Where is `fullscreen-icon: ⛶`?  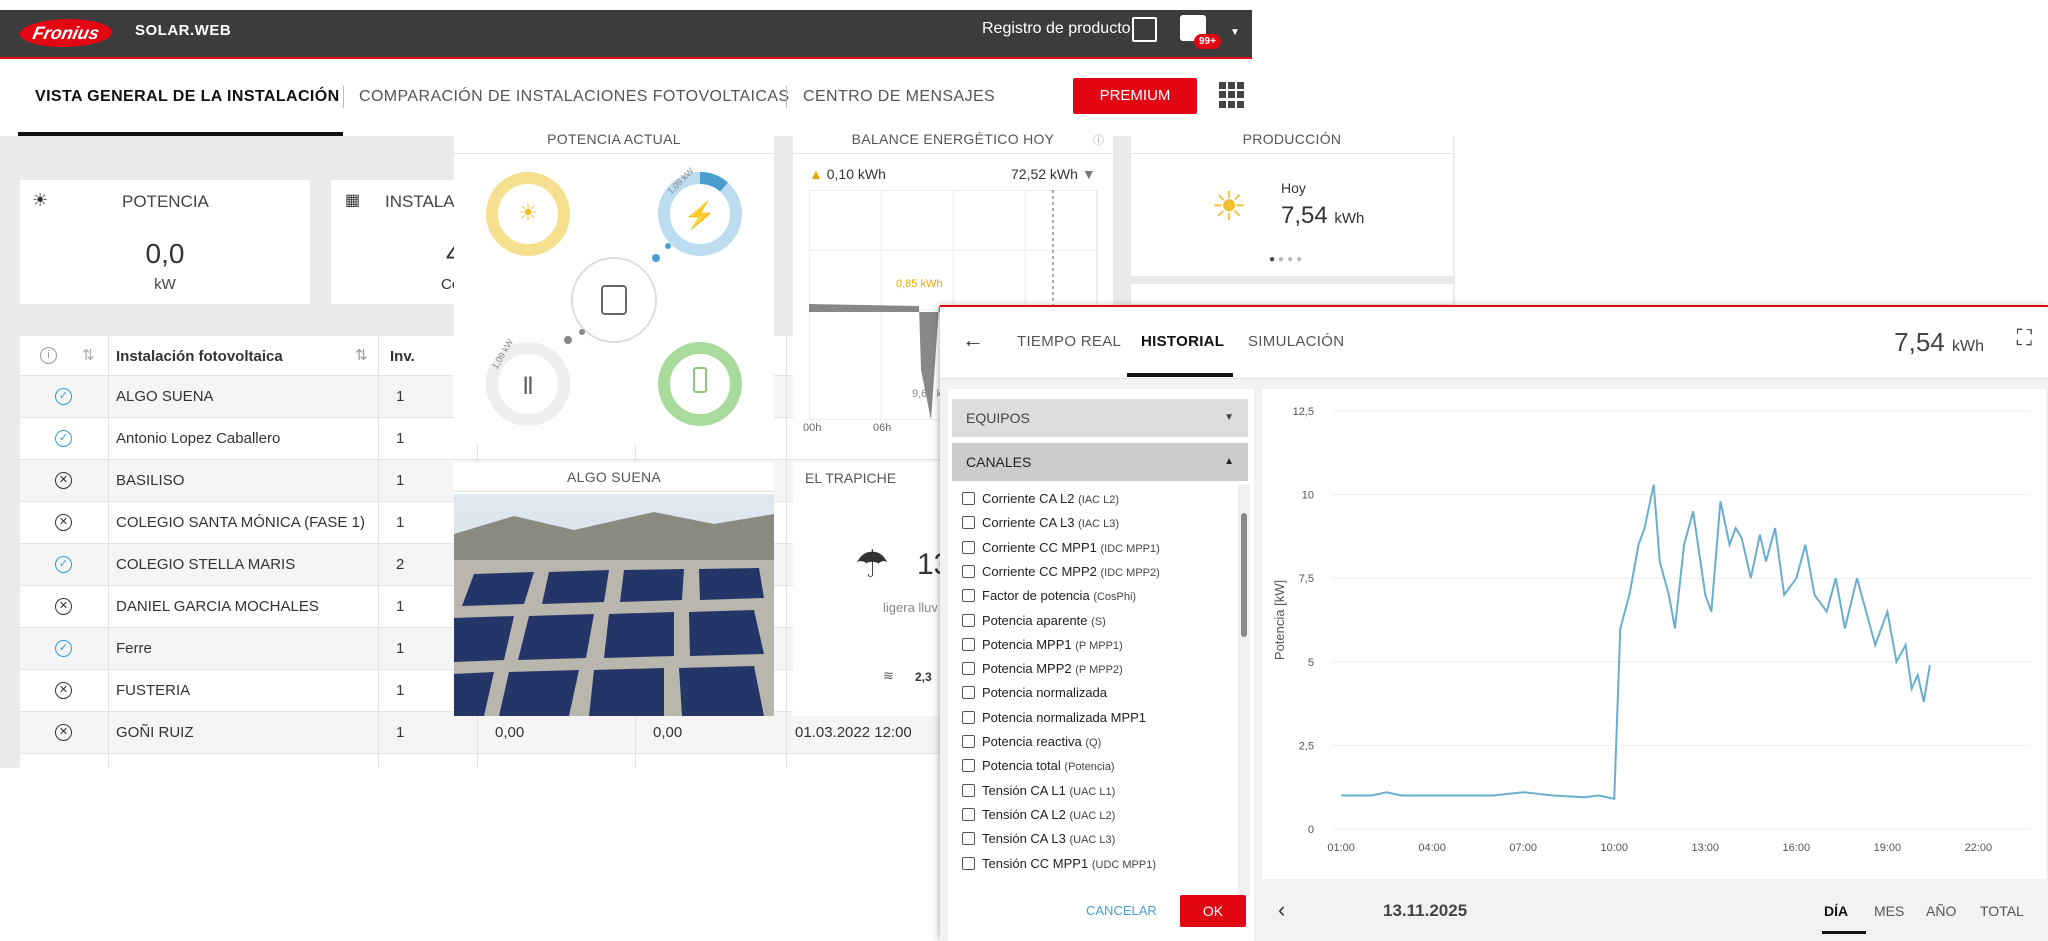
fullscreen-icon: ⛶ is located at coordinates (2024, 338).